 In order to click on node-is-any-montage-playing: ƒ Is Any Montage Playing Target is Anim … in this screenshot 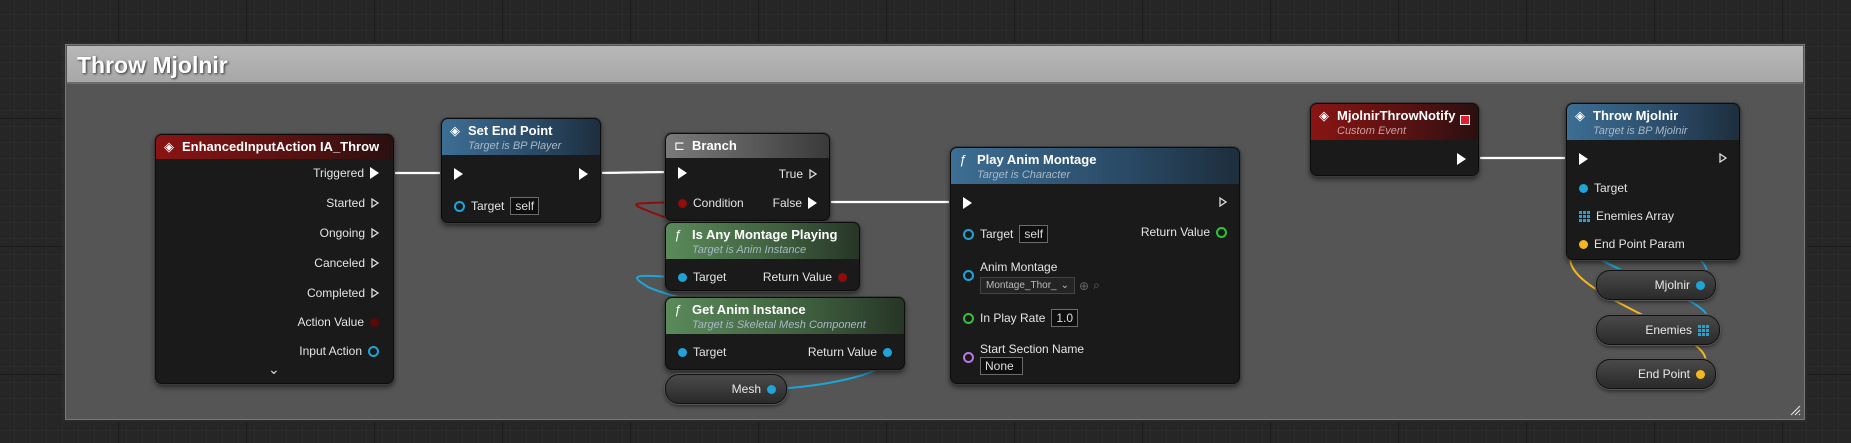, I will do `click(762, 256)`.